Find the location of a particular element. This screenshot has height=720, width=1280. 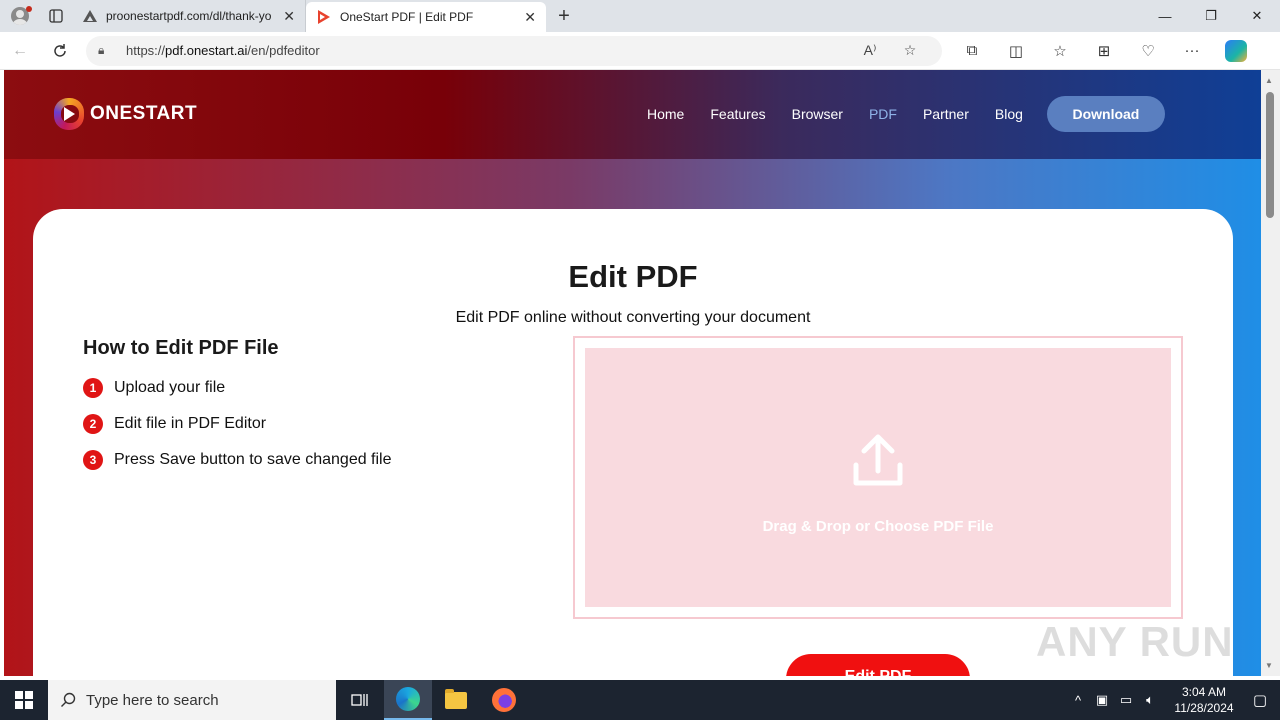

start-button is located at coordinates (24, 700).